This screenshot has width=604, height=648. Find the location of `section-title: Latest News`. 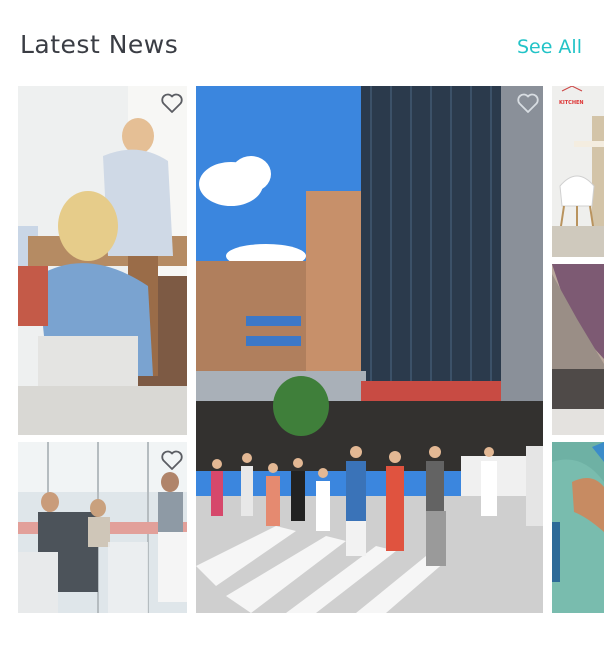

section-title: Latest News is located at coordinates (99, 44).